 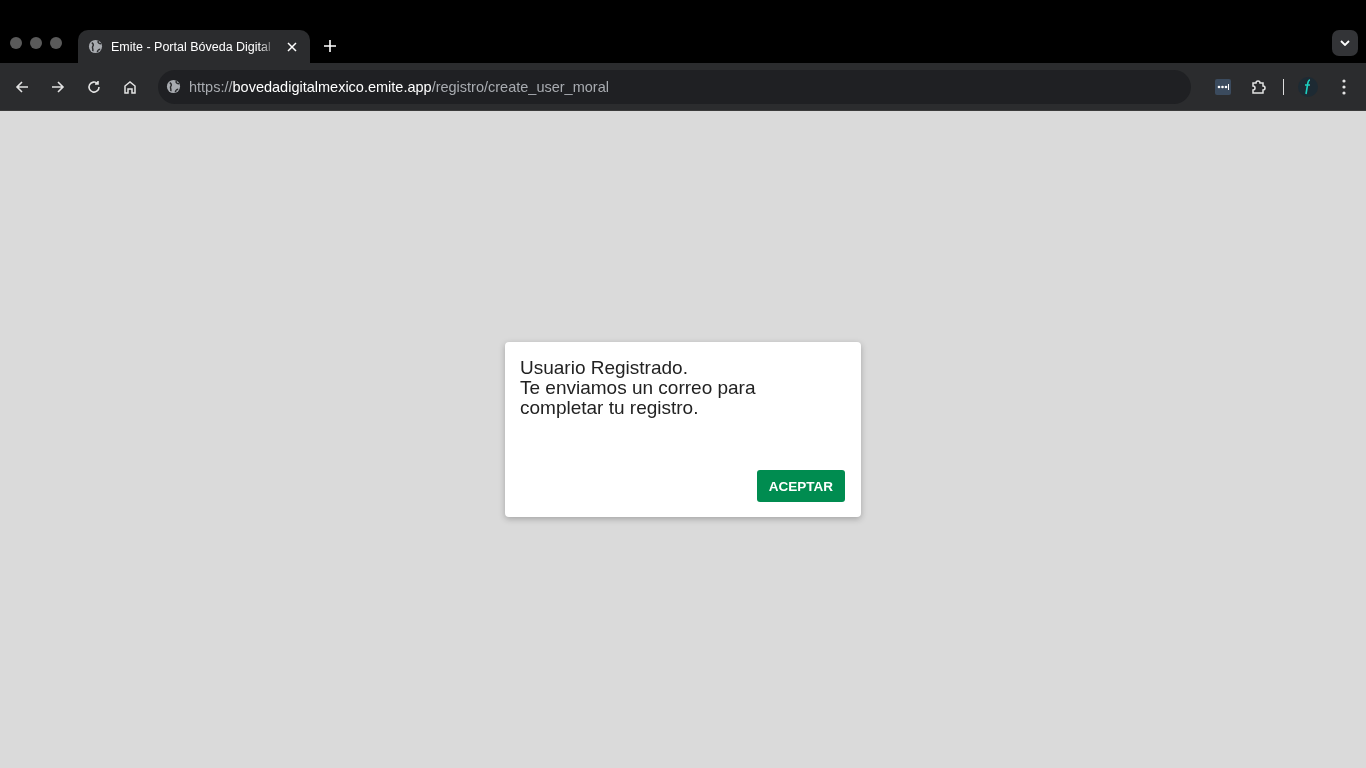 I want to click on window-close-light, so click(x=16, y=43).